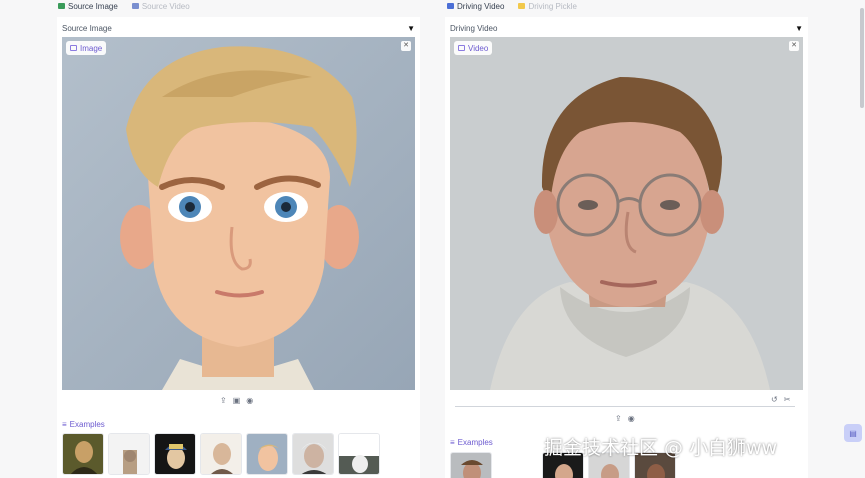 The width and height of the screenshot is (865, 478). Describe the element at coordinates (91, 48) in the screenshot. I see `badge-label: Image` at that location.